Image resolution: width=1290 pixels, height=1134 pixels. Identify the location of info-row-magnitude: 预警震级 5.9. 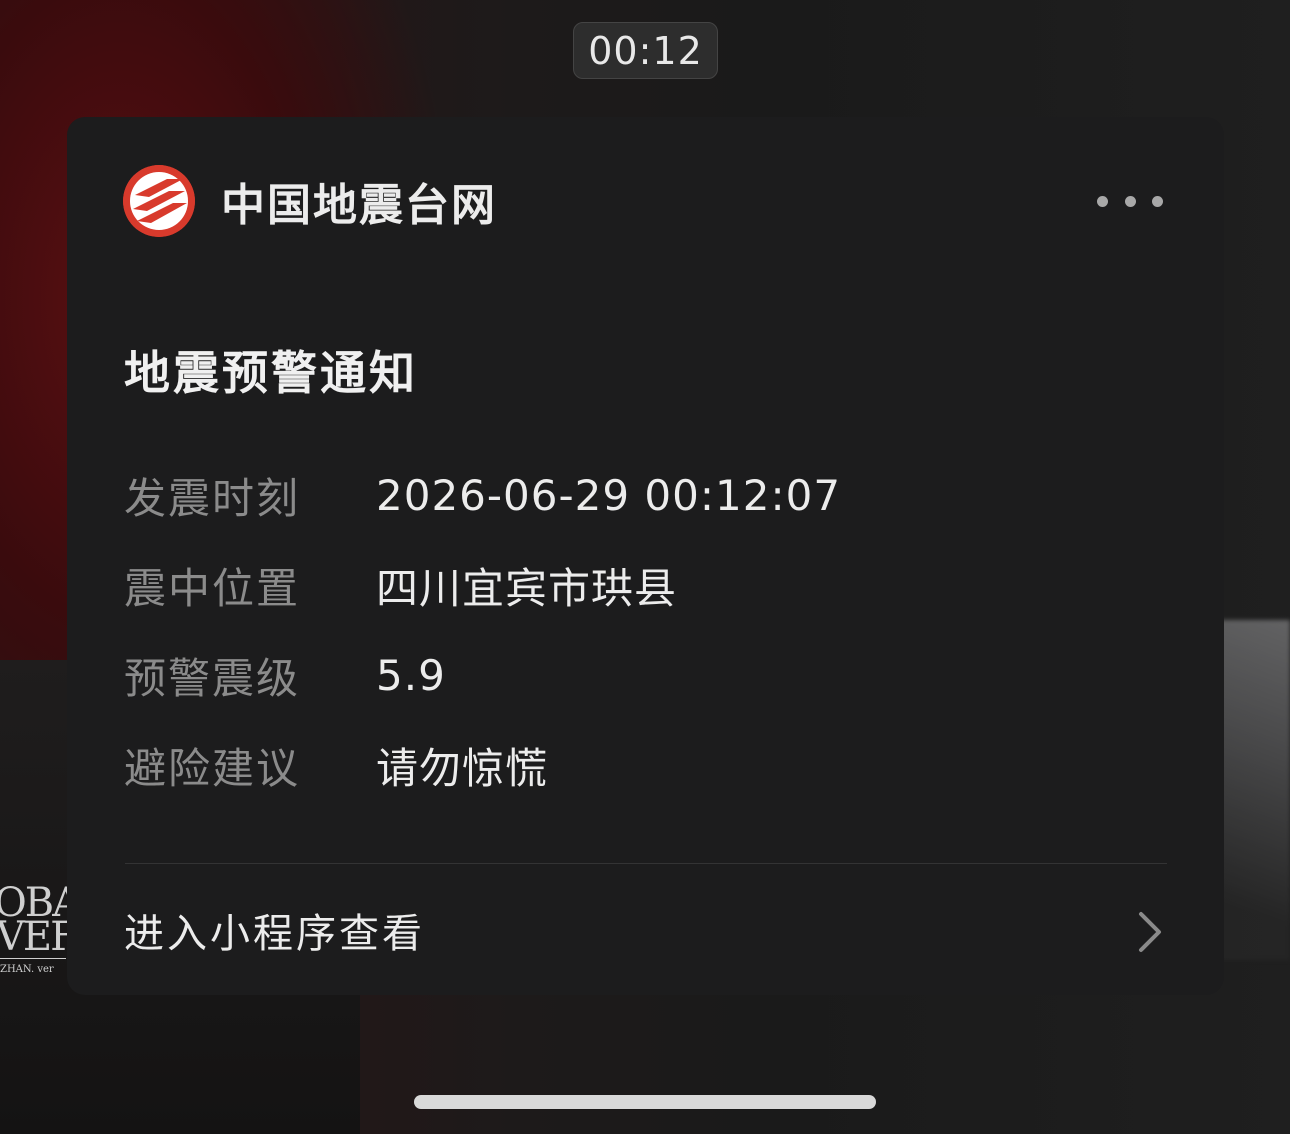
(285, 675).